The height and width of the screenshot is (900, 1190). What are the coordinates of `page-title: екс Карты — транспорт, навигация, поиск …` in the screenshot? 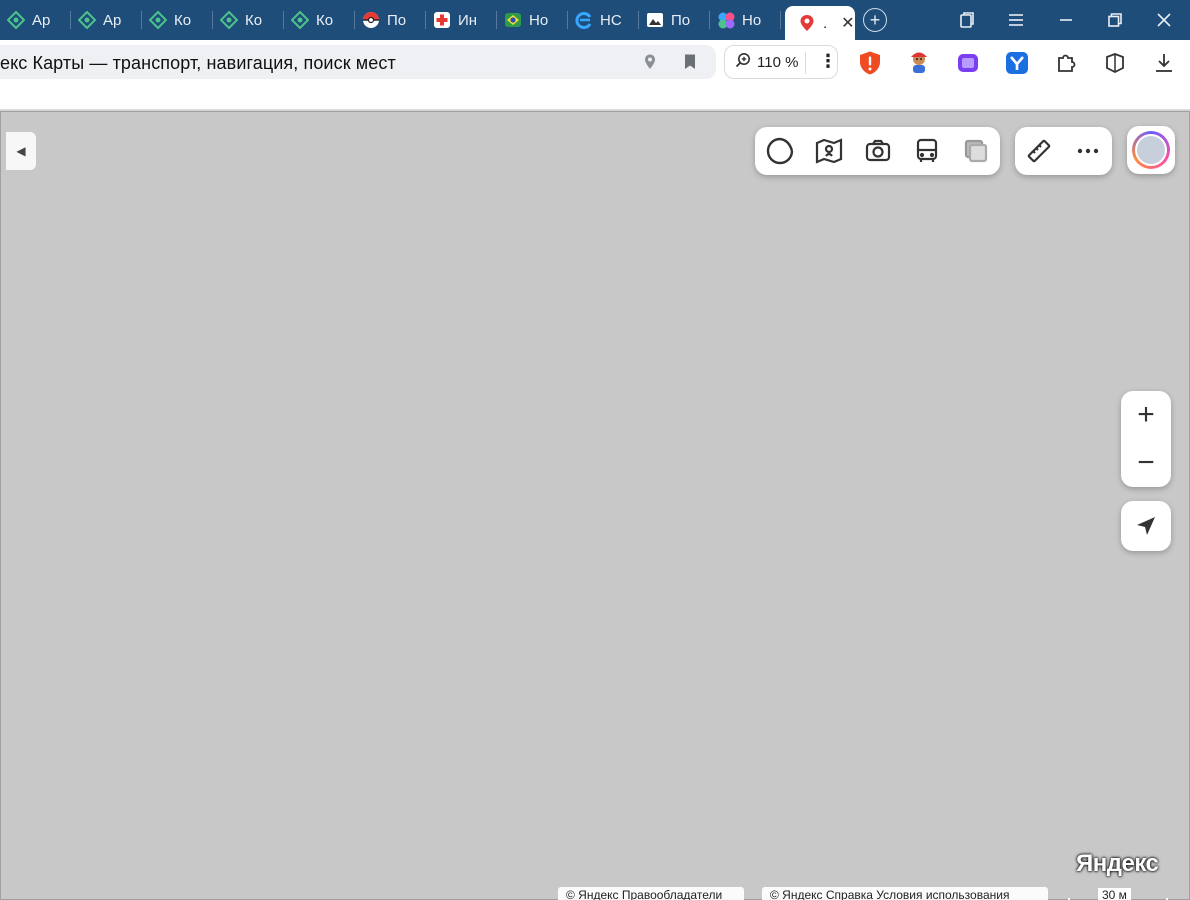 It's located at (198, 63).